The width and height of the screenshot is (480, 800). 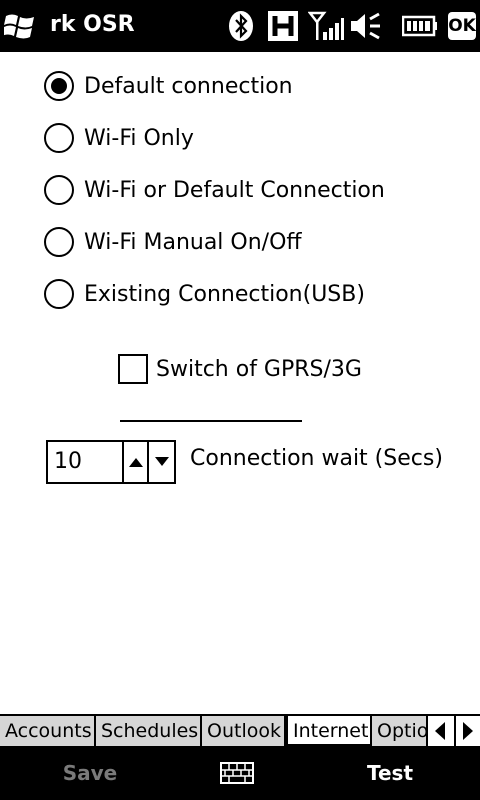 I want to click on switch-off-gprs-label: Switch of GPRS/3G, so click(x=259, y=369).